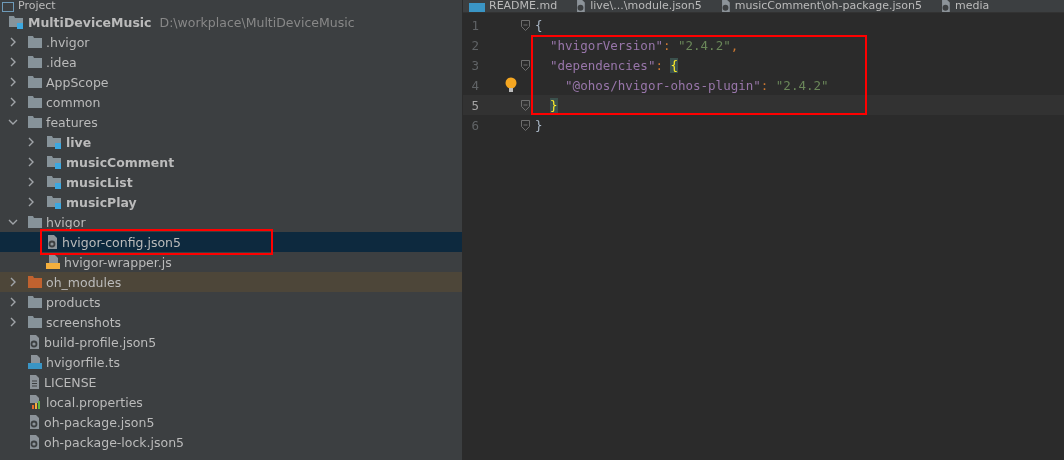 This screenshot has width=1064, height=460. What do you see at coordinates (474, 125) in the screenshot?
I see `line-number: 6` at bounding box center [474, 125].